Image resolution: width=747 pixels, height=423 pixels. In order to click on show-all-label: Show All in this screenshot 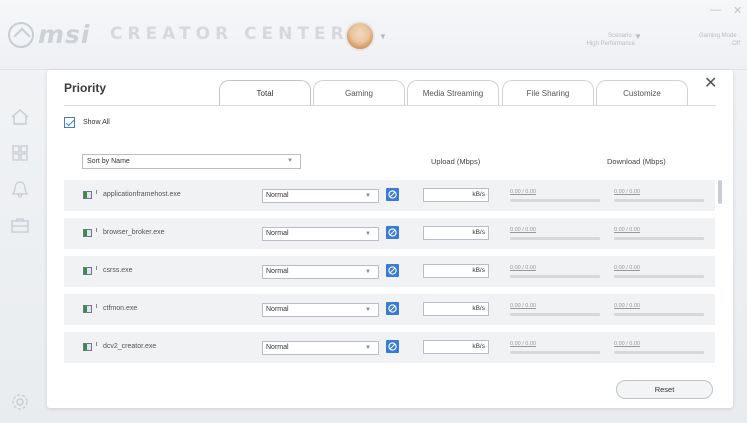, I will do `click(96, 122)`.